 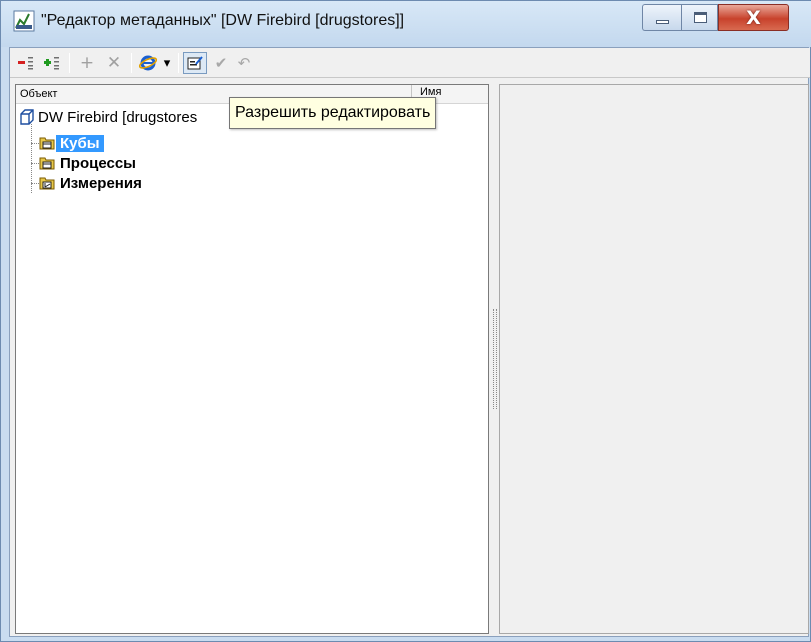 What do you see at coordinates (167, 63) in the screenshot?
I see `browser-dropdown-button: ▾` at bounding box center [167, 63].